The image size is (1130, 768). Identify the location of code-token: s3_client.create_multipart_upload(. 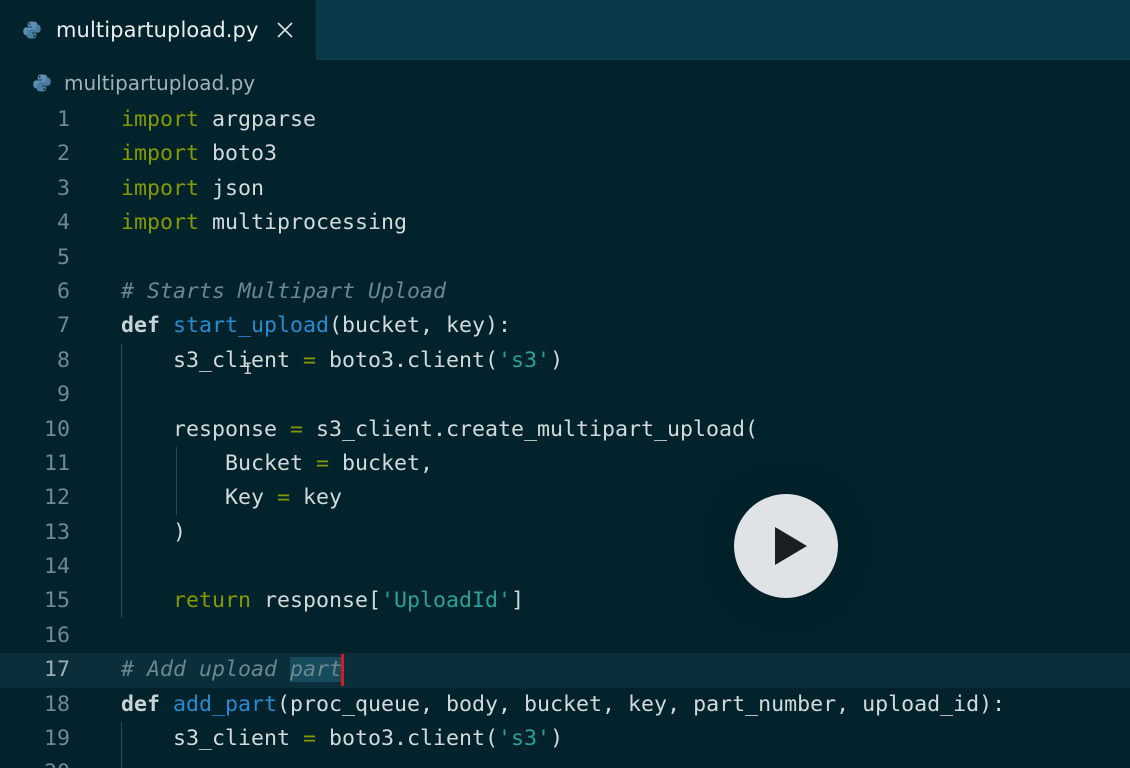
(531, 429).